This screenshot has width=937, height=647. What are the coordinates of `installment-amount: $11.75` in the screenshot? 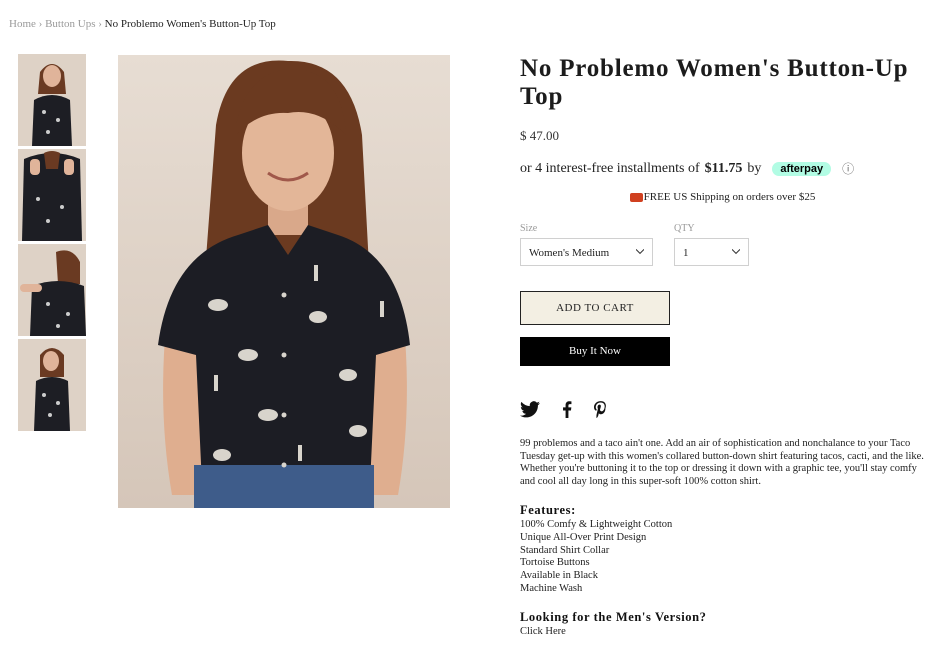 It's located at (723, 168).